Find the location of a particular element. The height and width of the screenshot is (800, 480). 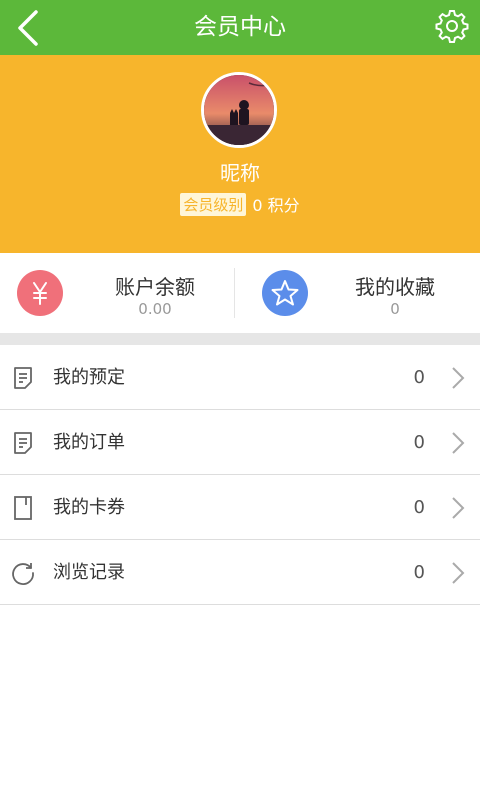

list-item-browsing-history: 浏览记录 0 is located at coordinates (240, 572).